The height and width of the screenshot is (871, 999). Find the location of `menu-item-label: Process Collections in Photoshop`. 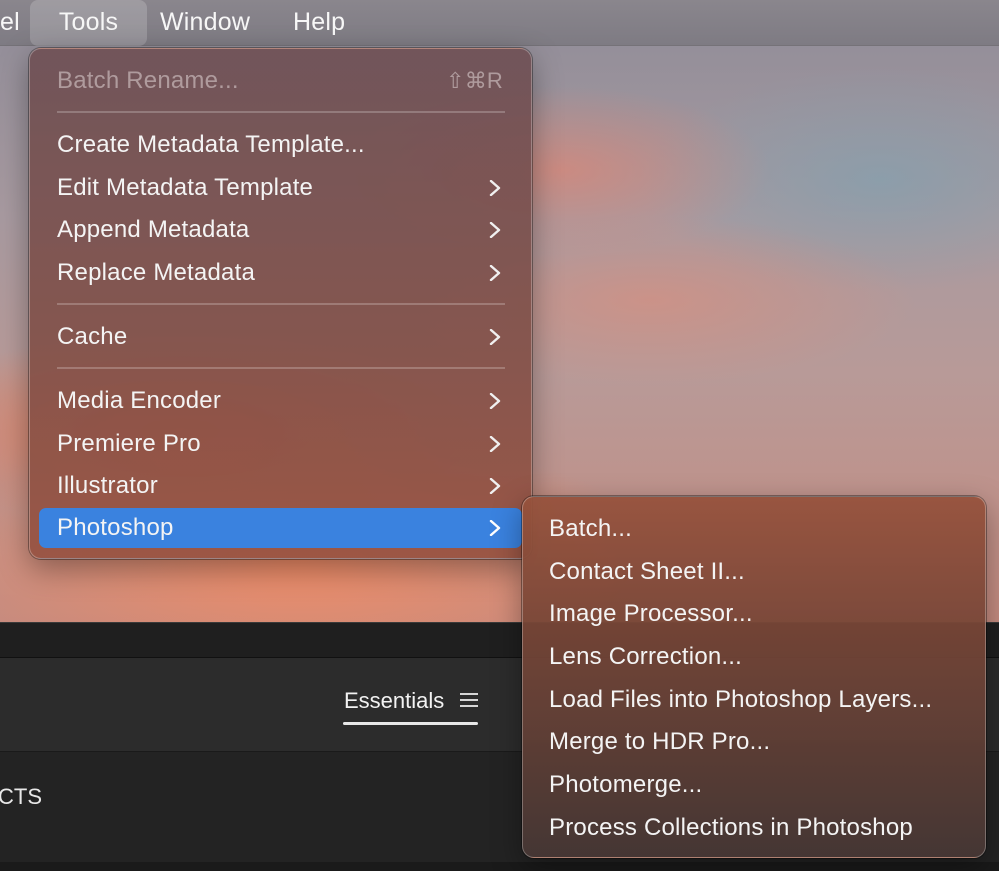

menu-item-label: Process Collections in Photoshop is located at coordinates (731, 827).